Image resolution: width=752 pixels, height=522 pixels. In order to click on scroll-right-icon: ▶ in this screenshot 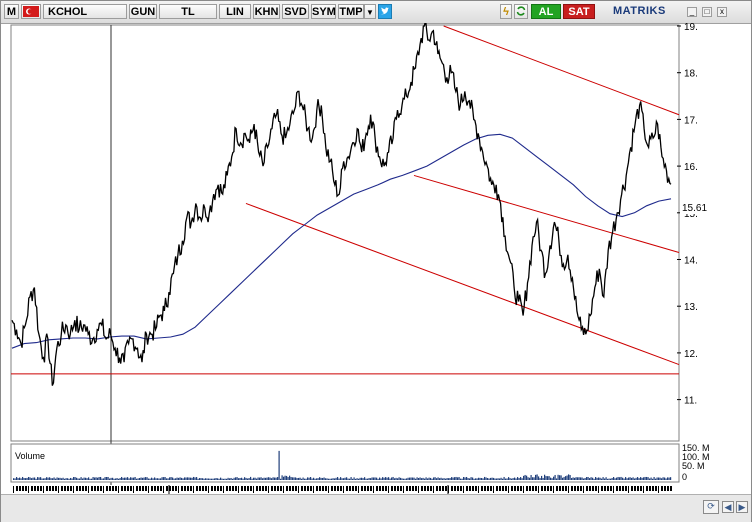, I will do `click(742, 507)`.